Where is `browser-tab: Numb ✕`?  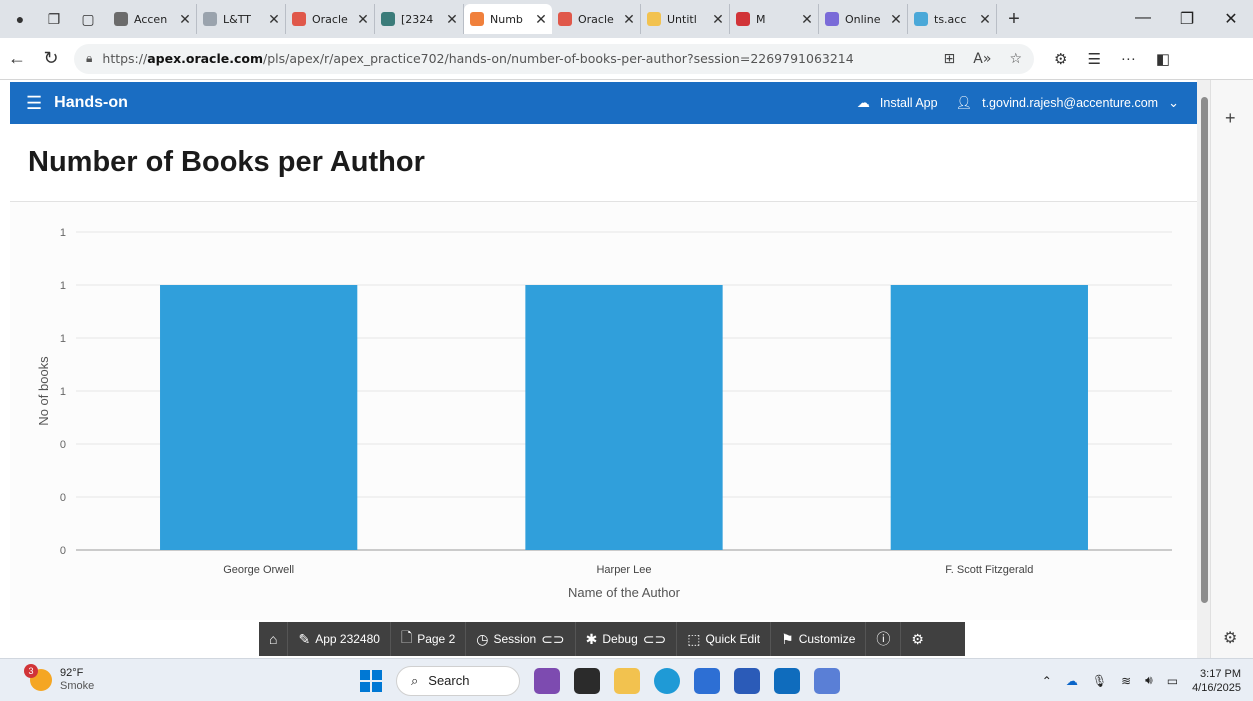 browser-tab: Numb ✕ is located at coordinates (508, 19).